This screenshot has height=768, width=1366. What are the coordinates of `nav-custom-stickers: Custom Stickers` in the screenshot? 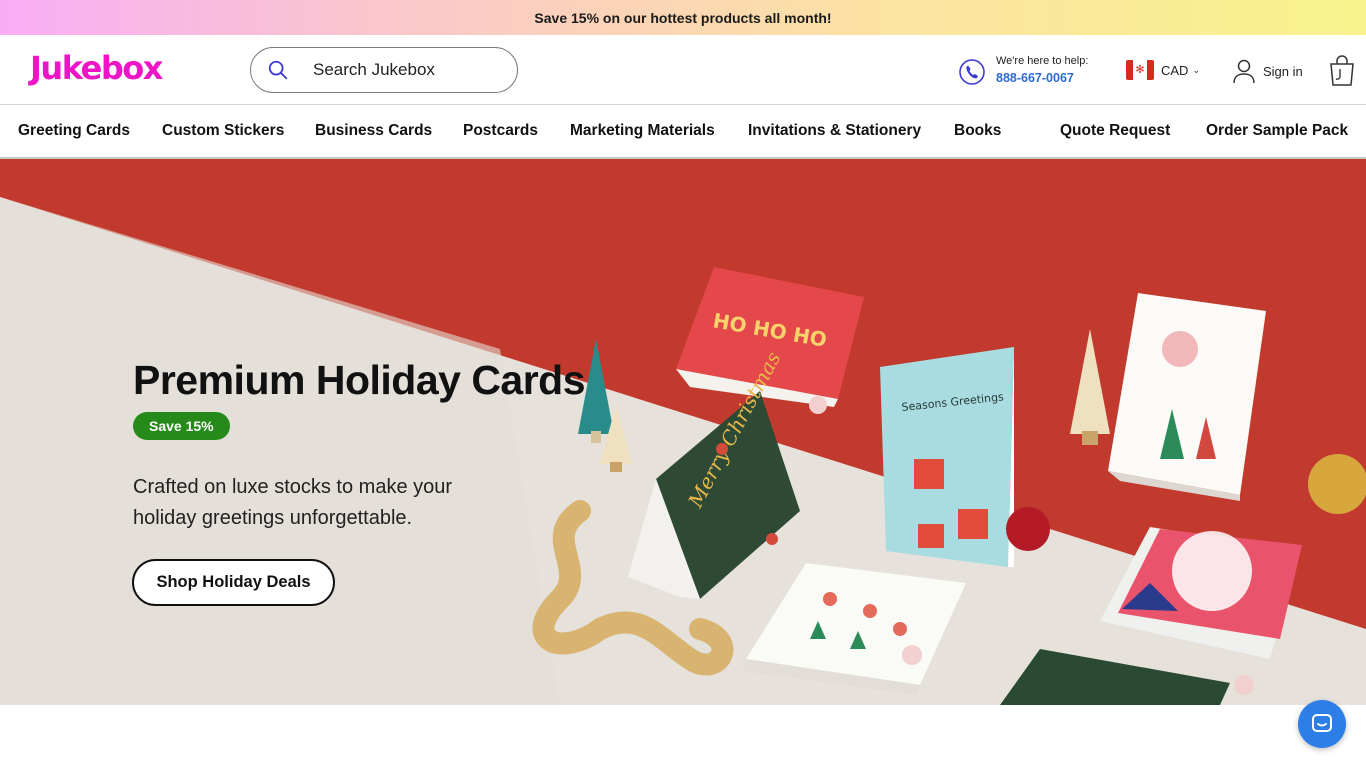 It's located at (223, 131).